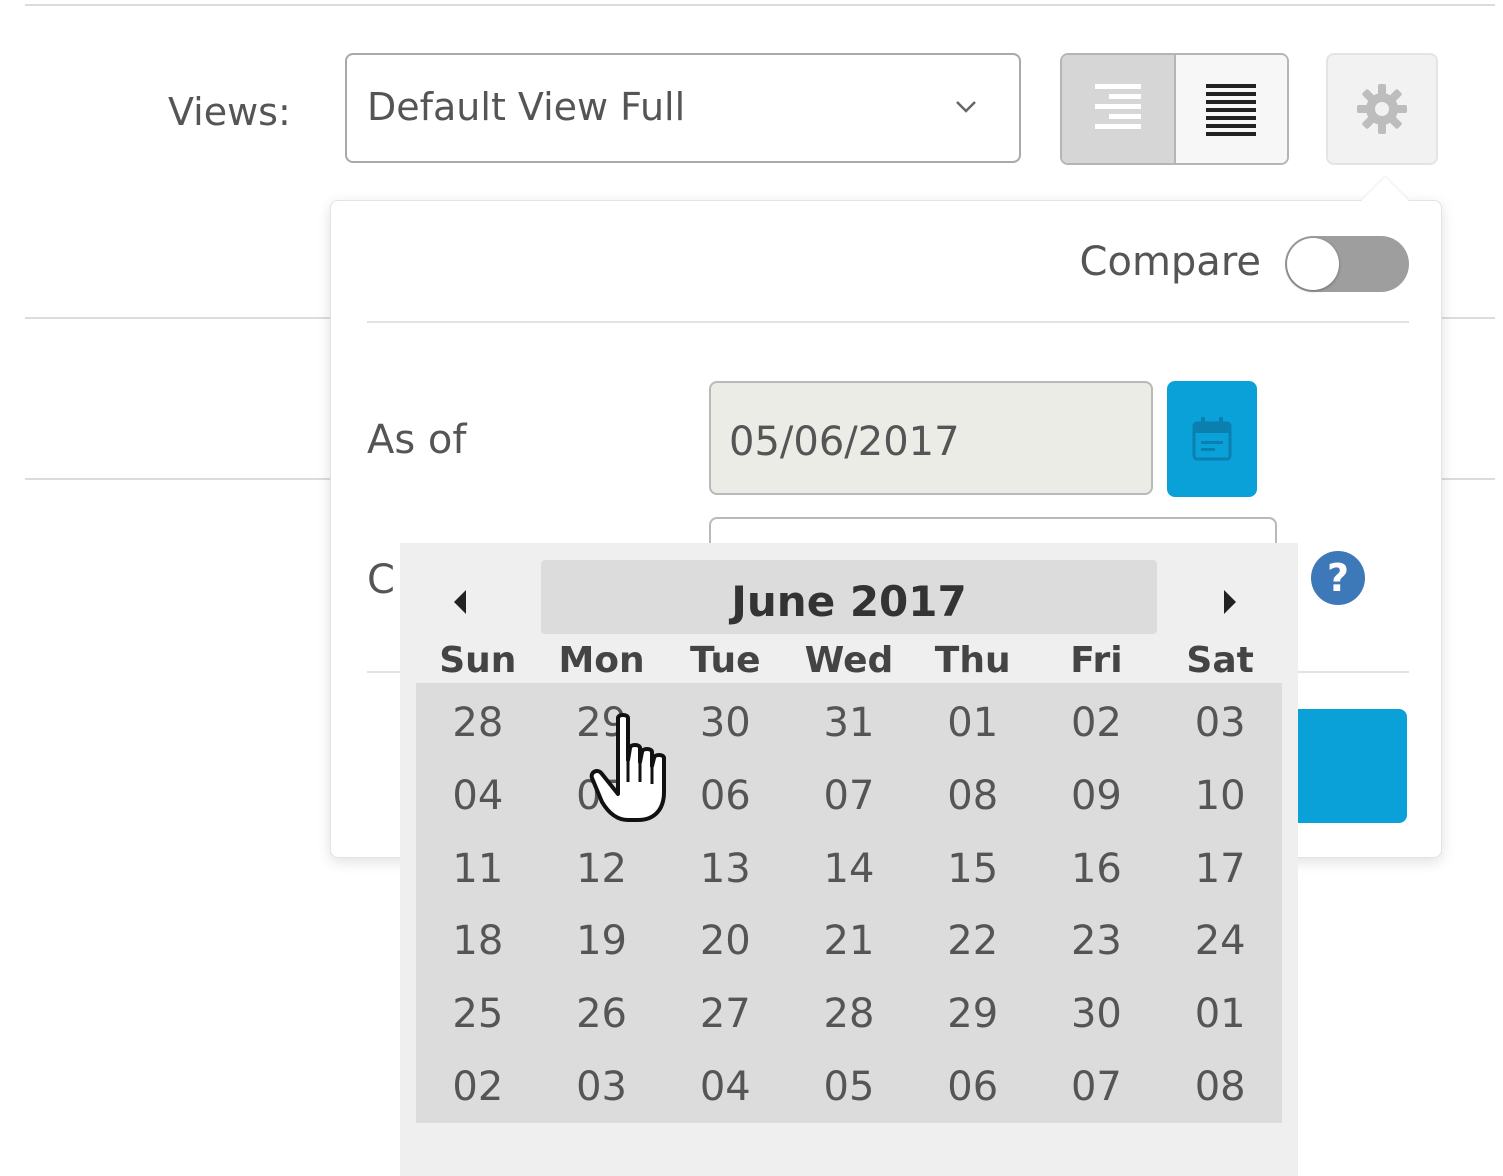  What do you see at coordinates (849, 868) in the screenshot?
I see `day-cell: 14` at bounding box center [849, 868].